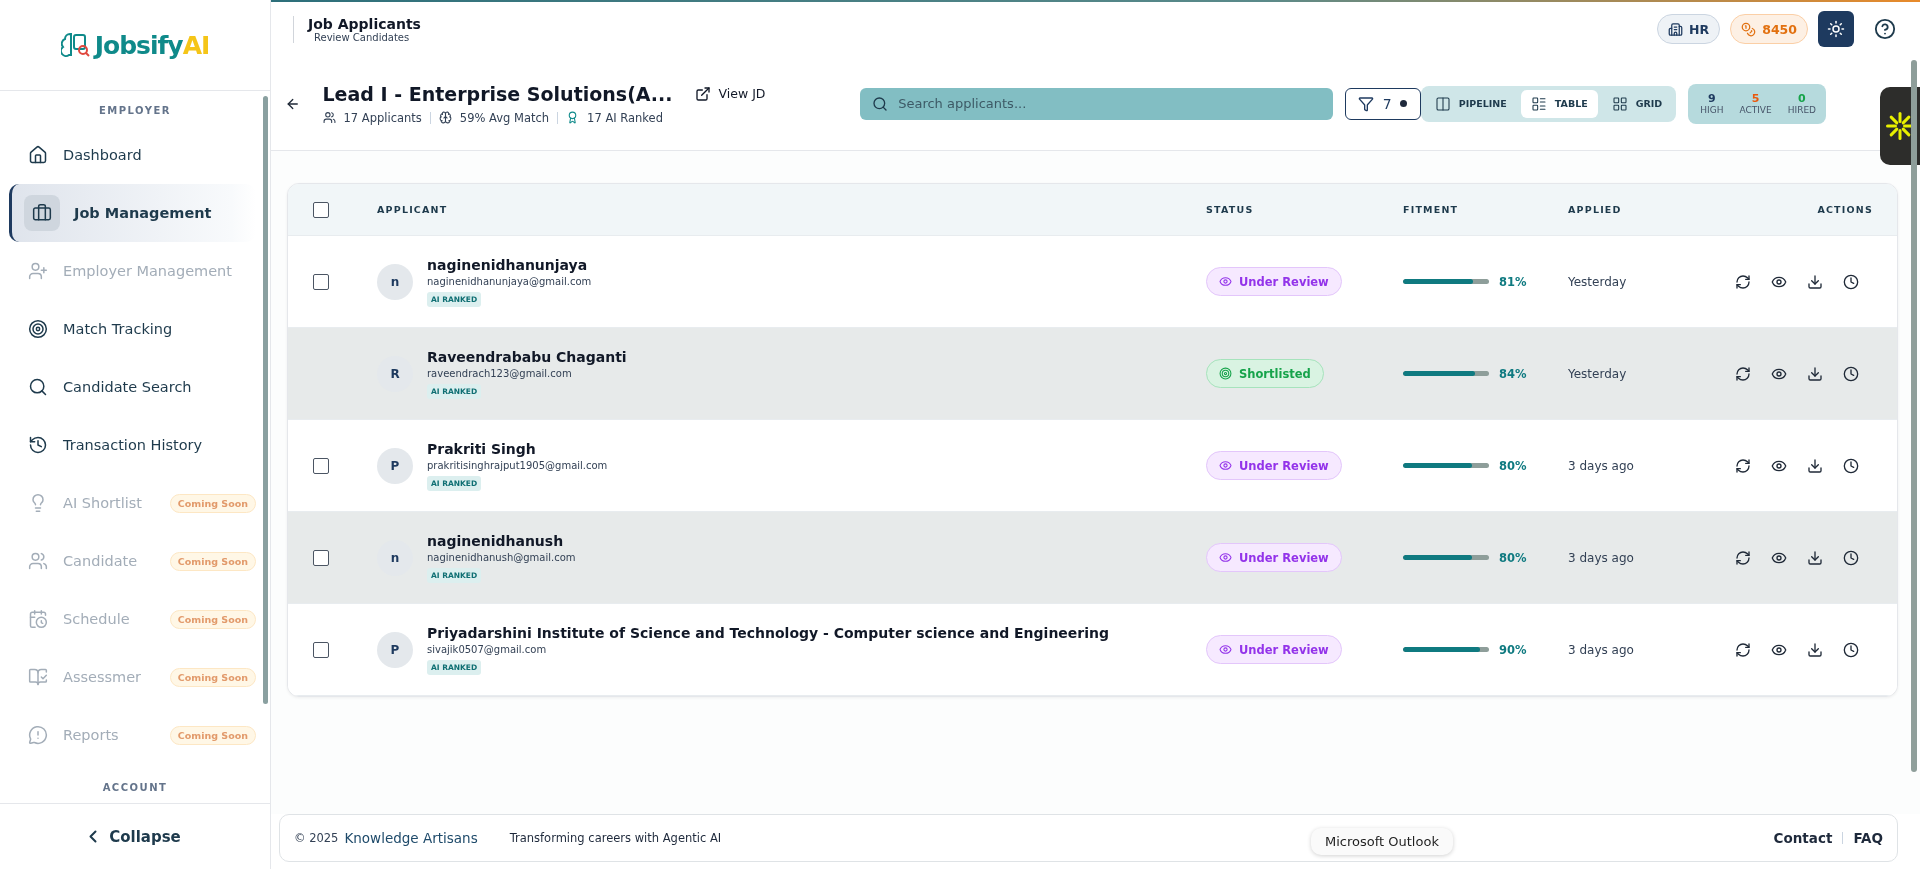 The image size is (1920, 869). What do you see at coordinates (768, 632) in the screenshot?
I see `applicant-name: Priyadarshini Institute of Science and Technology - Computer science and Engineering` at bounding box center [768, 632].